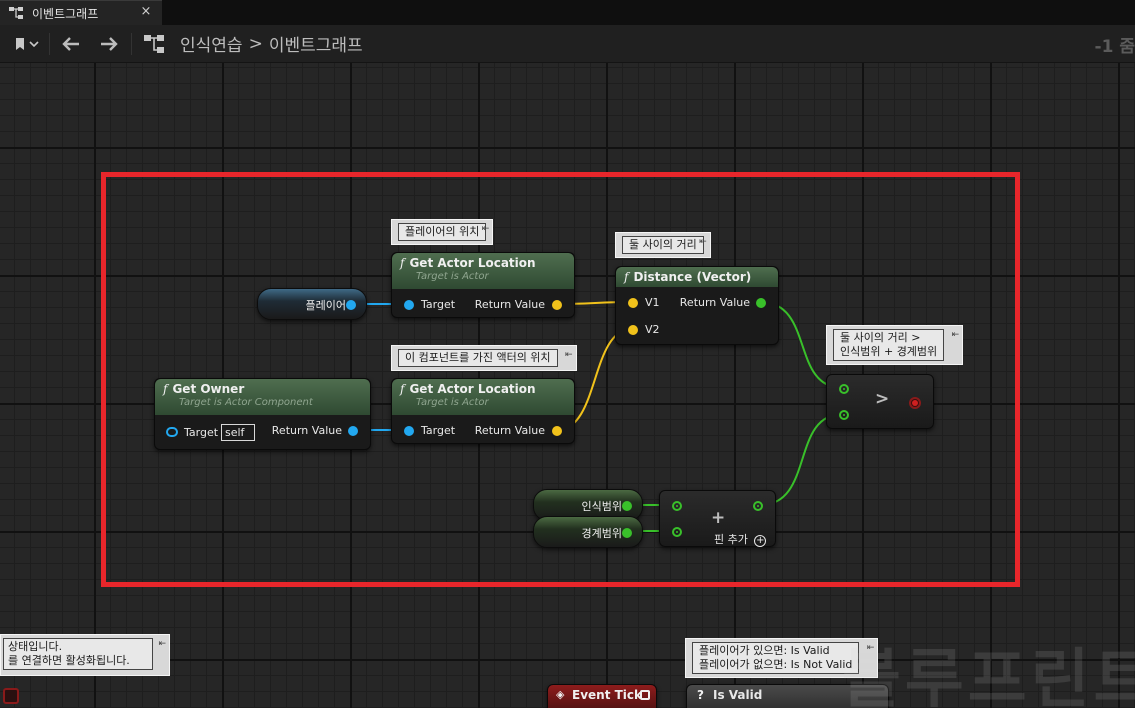  What do you see at coordinates (601, 506) in the screenshot?
I see `variable-label: 인식범위` at bounding box center [601, 506].